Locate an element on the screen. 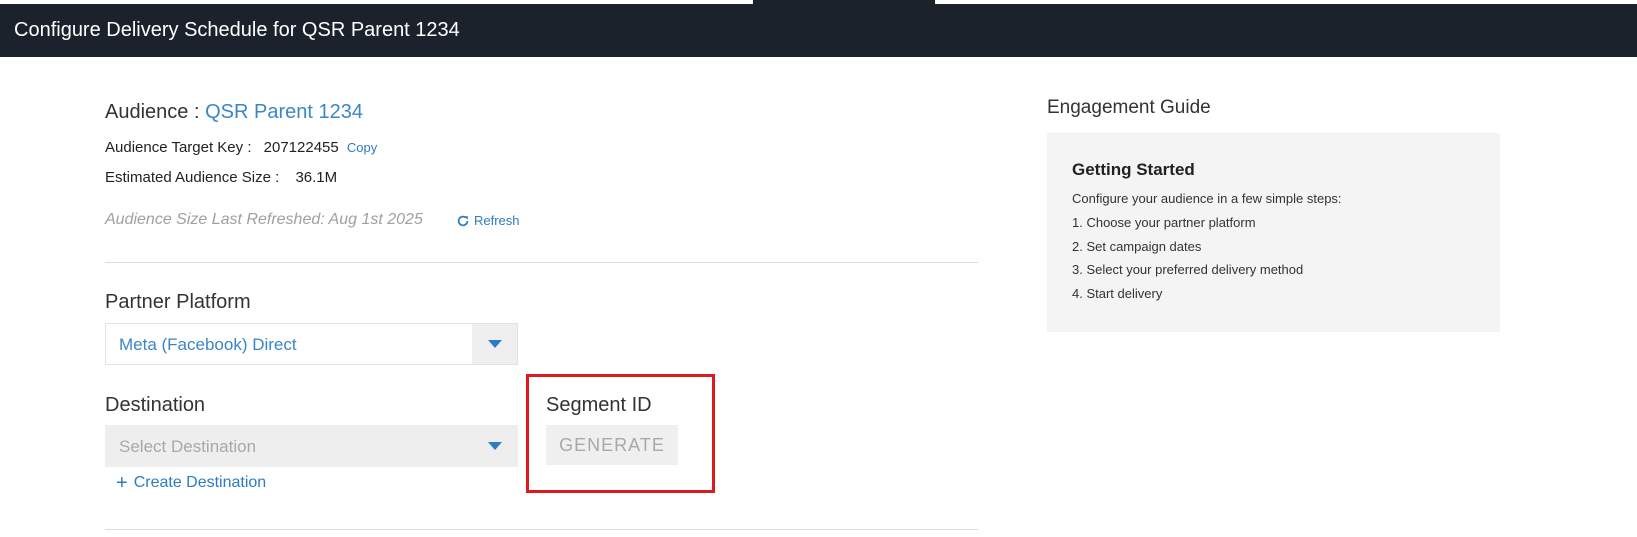 The image size is (1637, 537). guide-step: 3. Select your preferred delivery method is located at coordinates (1188, 269).